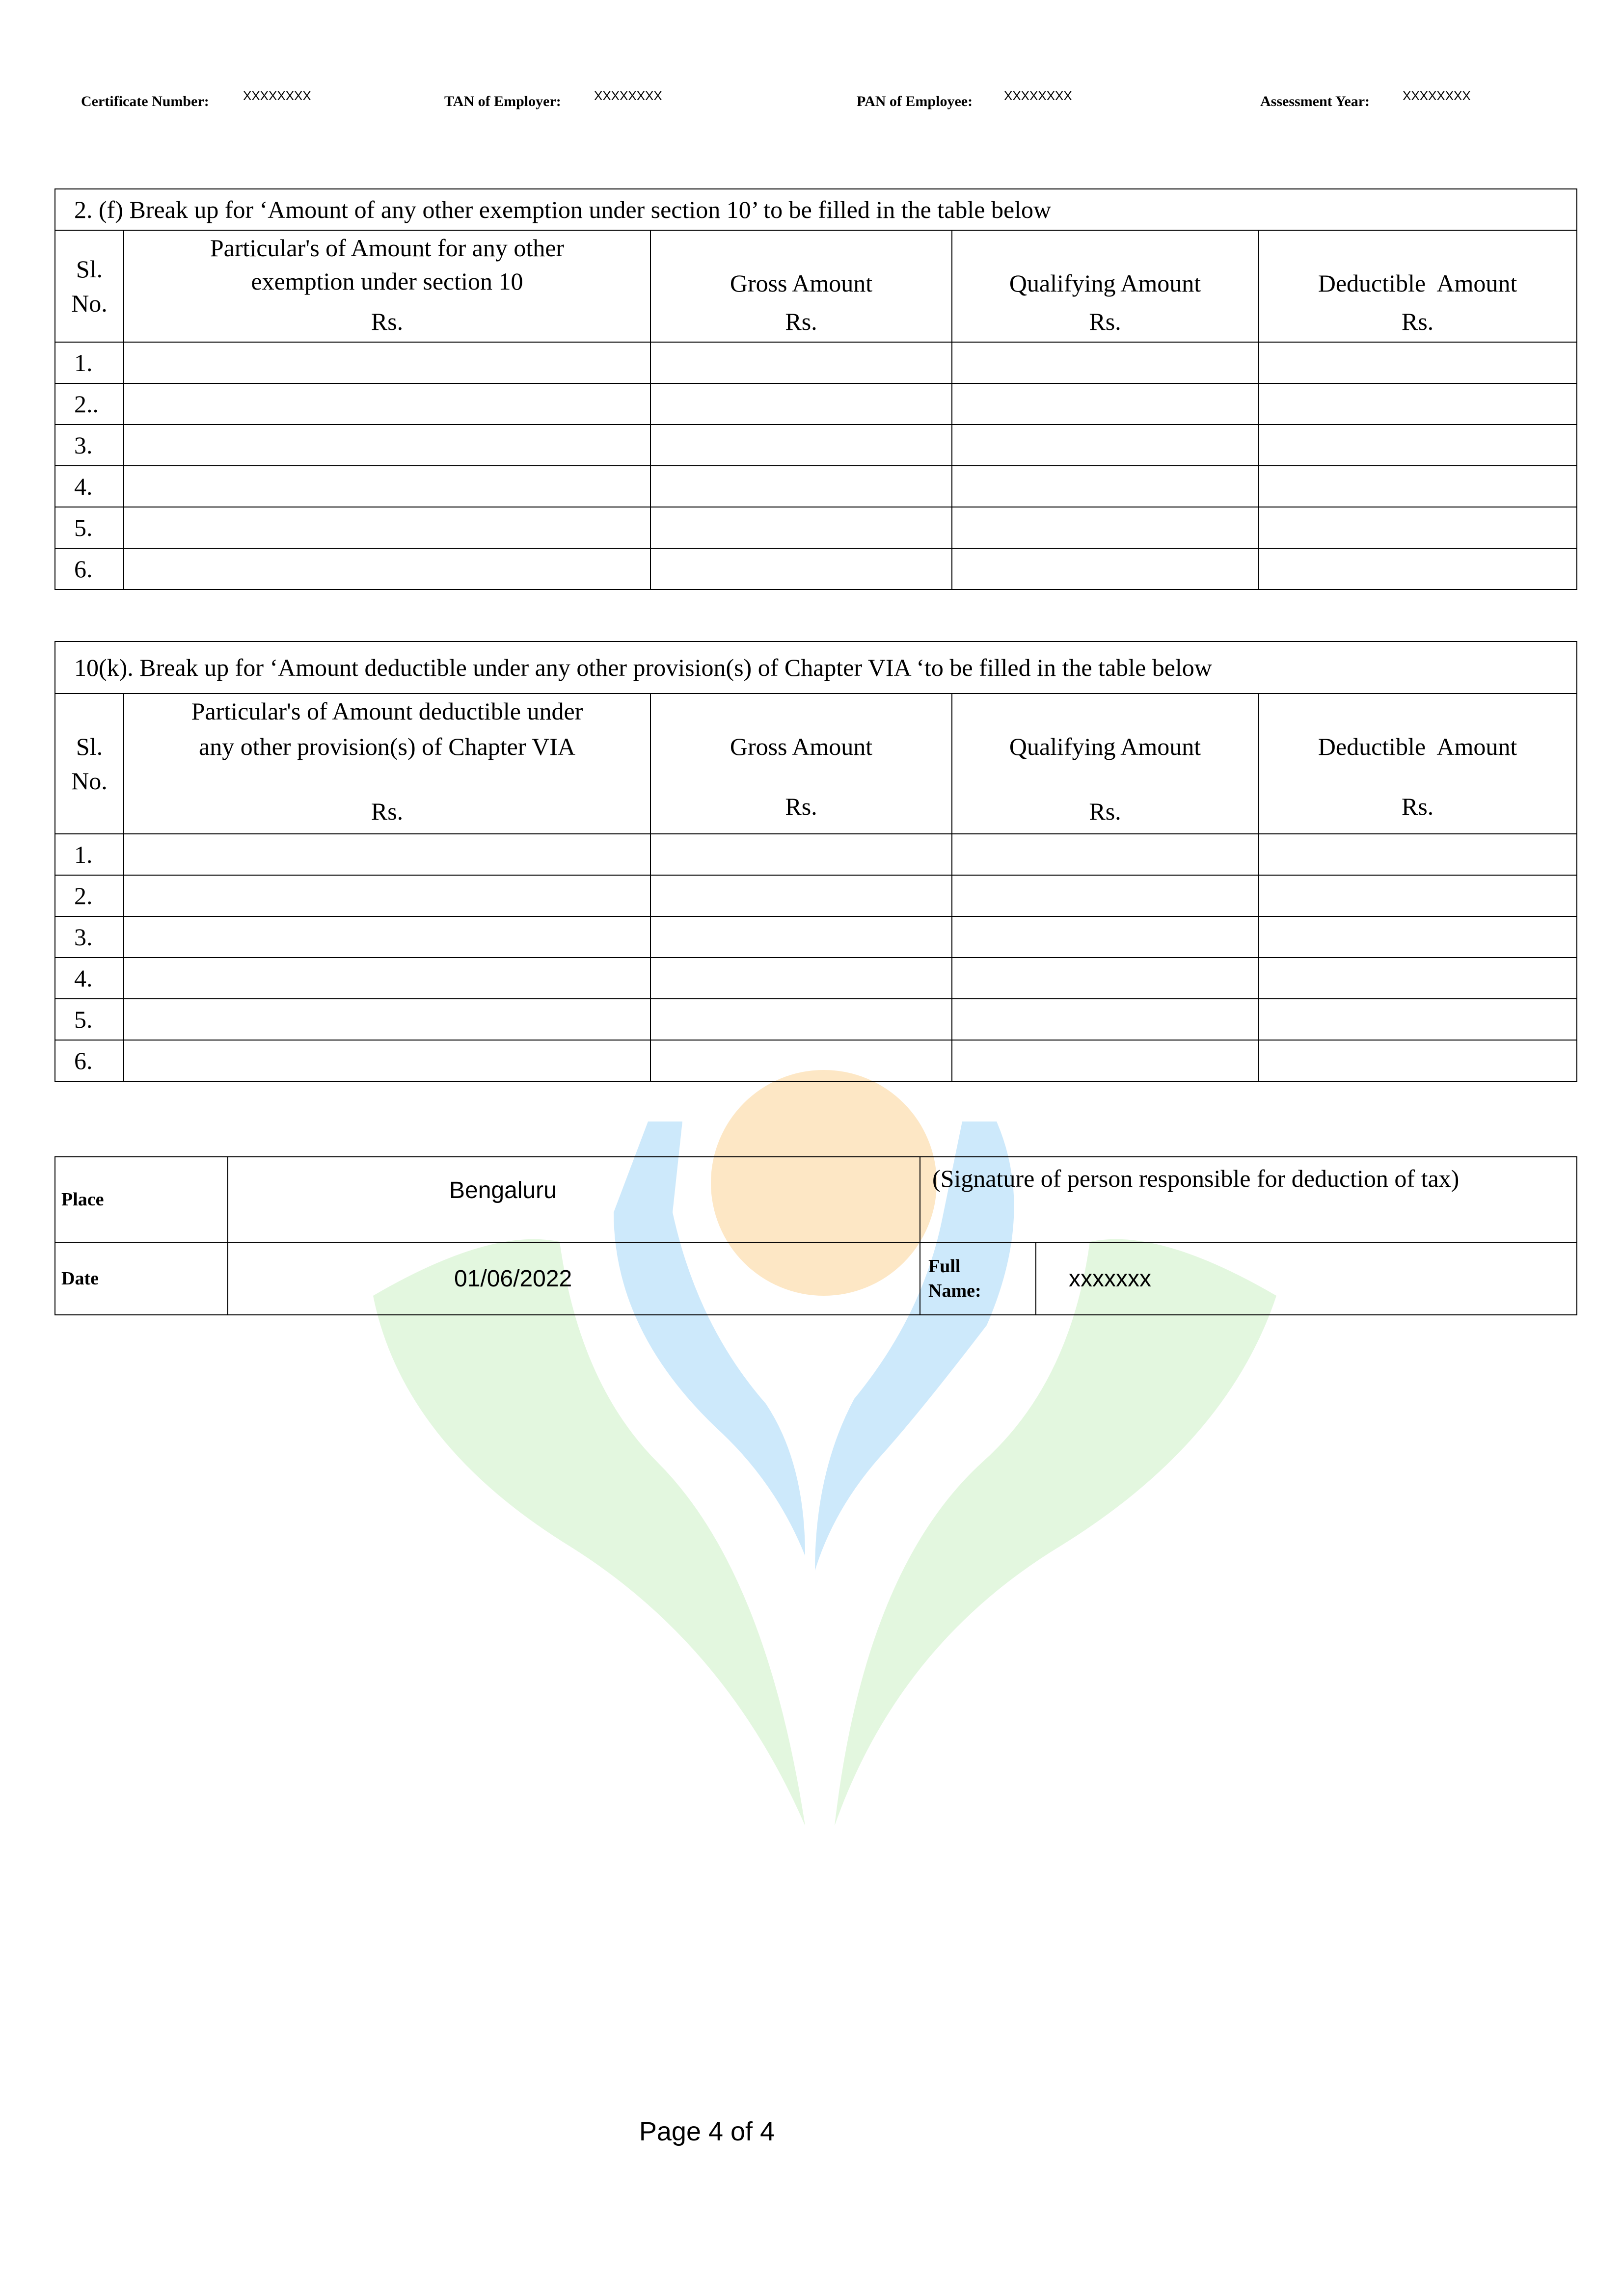 The width and height of the screenshot is (1623, 2296). I want to click on table1-sl-header: Sl. No., so click(89, 286).